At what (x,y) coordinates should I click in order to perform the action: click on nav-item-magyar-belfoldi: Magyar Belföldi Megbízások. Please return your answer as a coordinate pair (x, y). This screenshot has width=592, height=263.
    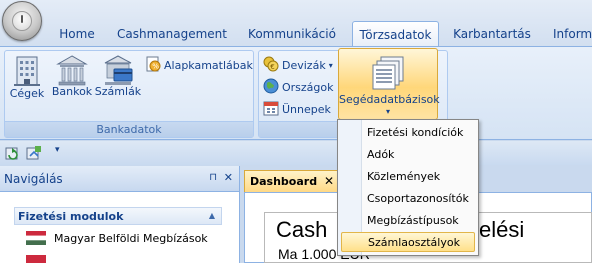
    Looking at the image, I should click on (117, 238).